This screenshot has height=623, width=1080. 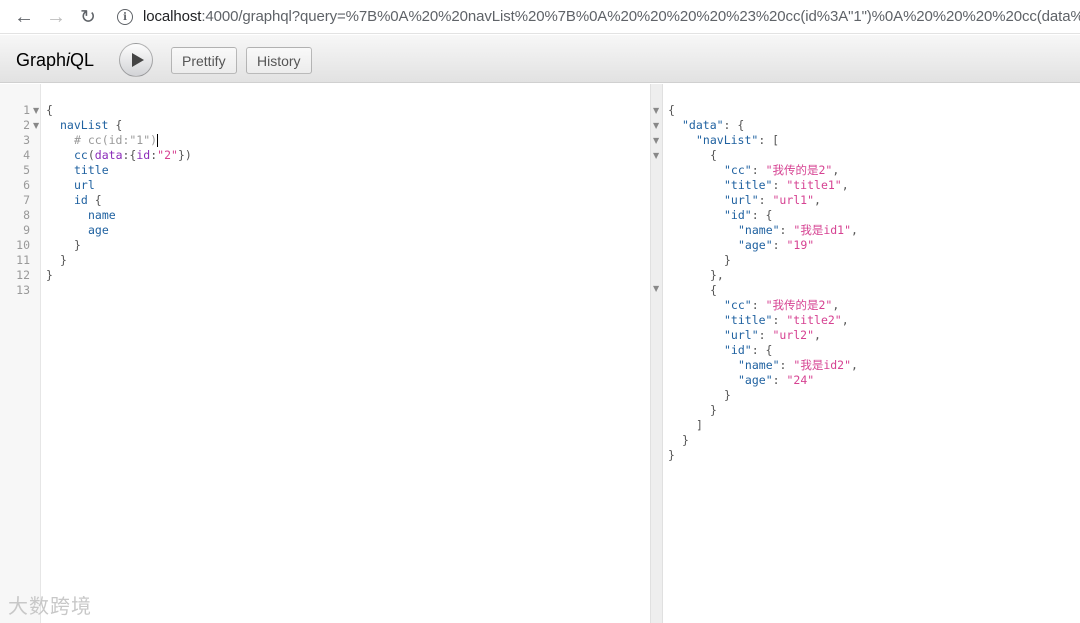 What do you see at coordinates (91, 155) in the screenshot?
I see `query-paren: (` at bounding box center [91, 155].